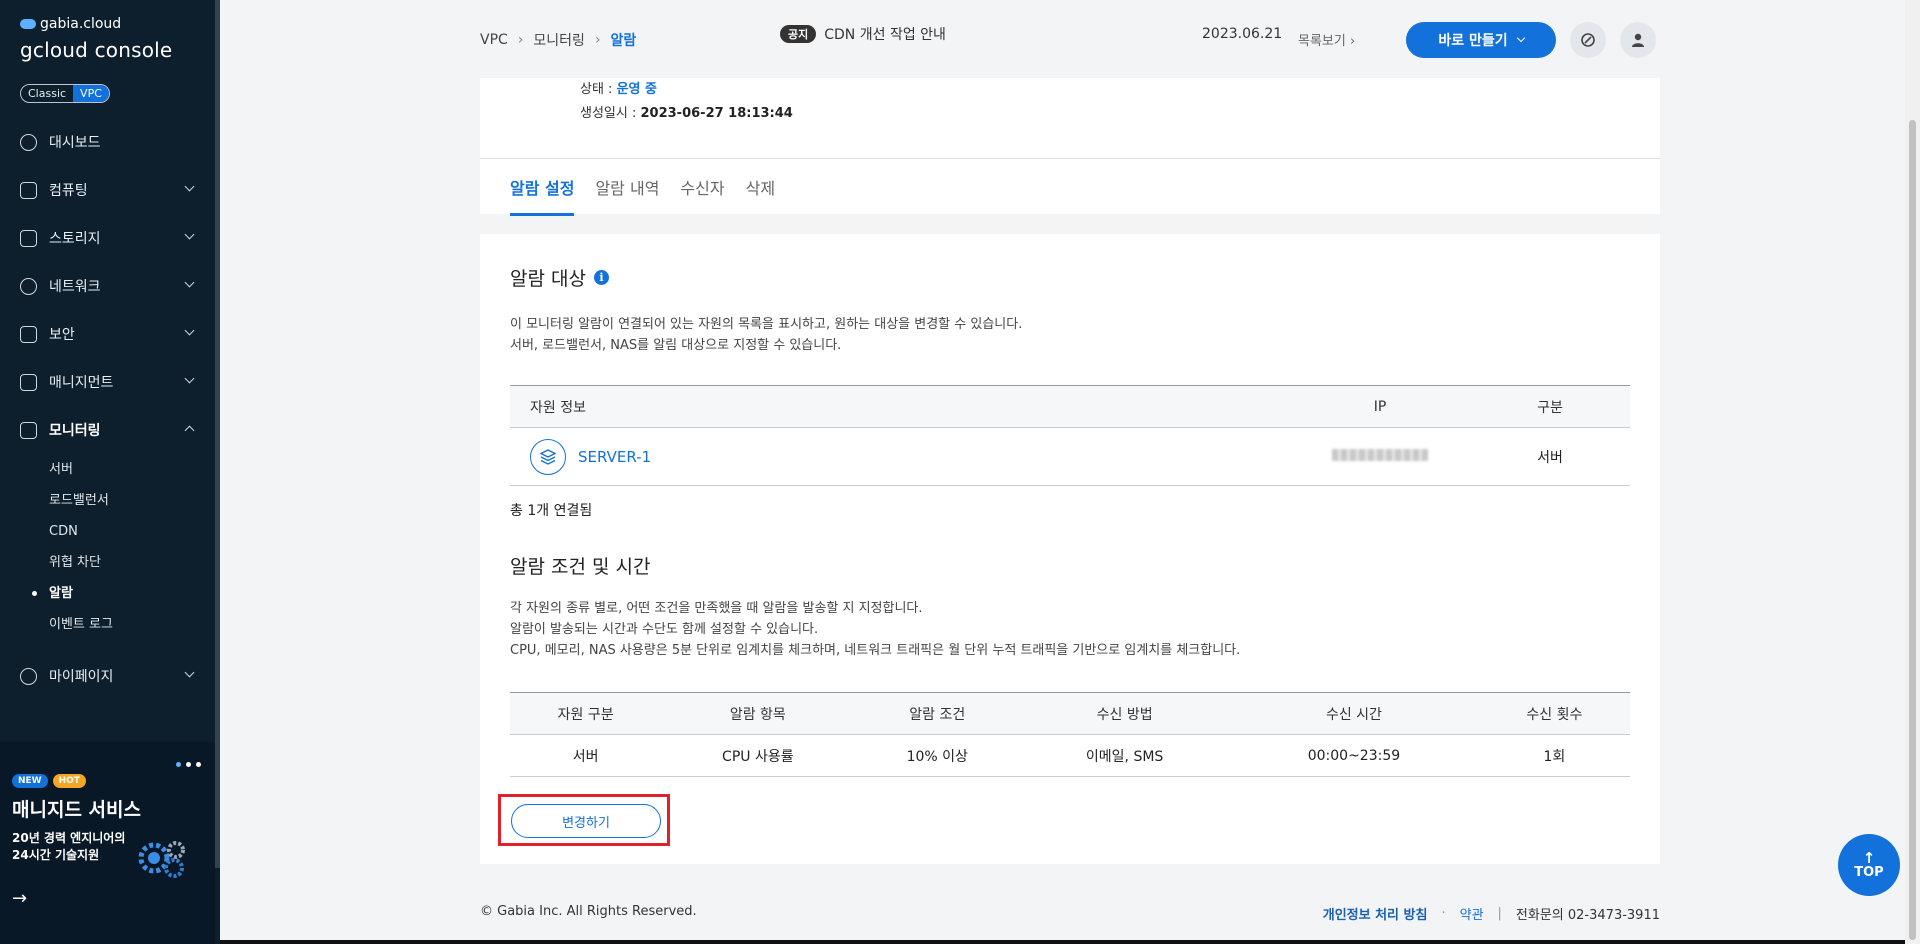 This screenshot has width=1920, height=944. What do you see at coordinates (1588, 40) in the screenshot?
I see `chat-button` at bounding box center [1588, 40].